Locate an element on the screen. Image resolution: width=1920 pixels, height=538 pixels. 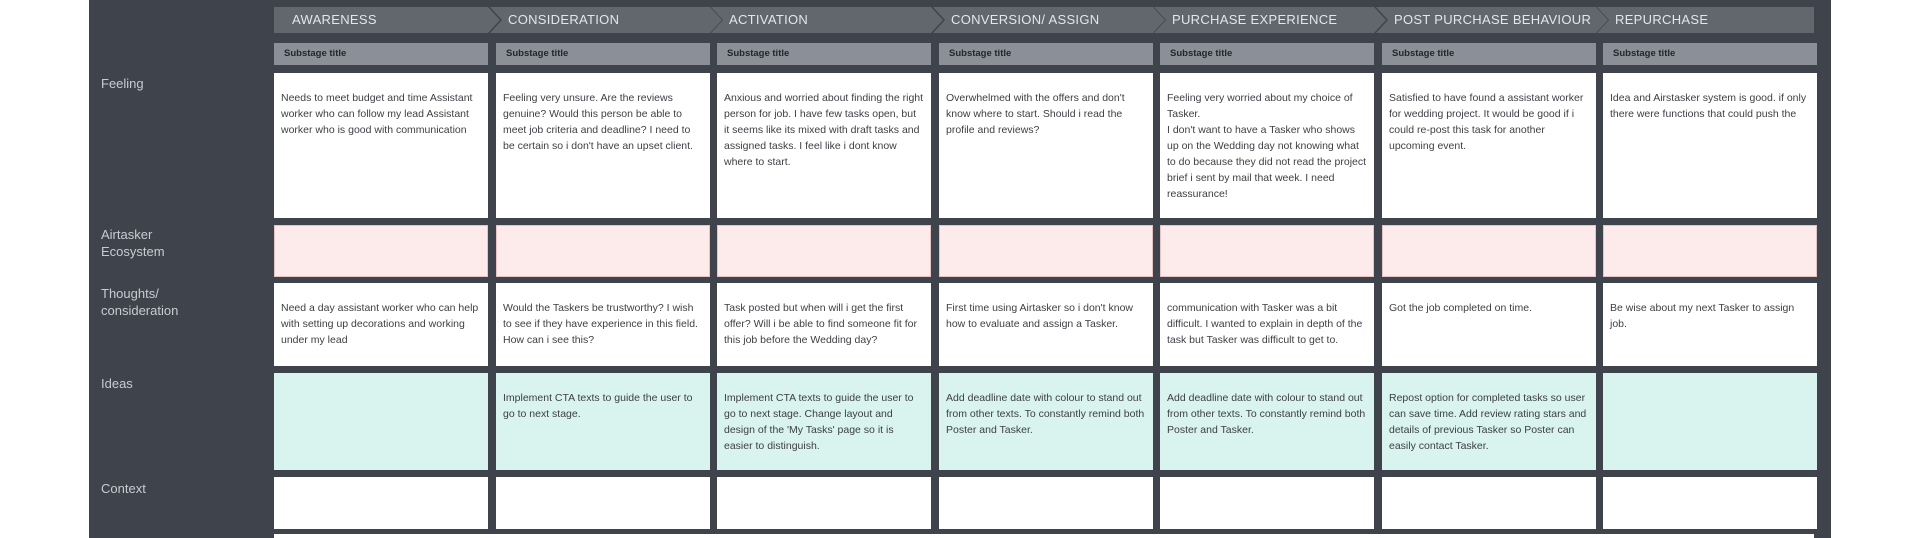
stage-conversion-assign: CONVERSION/ ASSIGN is located at coordinates (1049, 20).